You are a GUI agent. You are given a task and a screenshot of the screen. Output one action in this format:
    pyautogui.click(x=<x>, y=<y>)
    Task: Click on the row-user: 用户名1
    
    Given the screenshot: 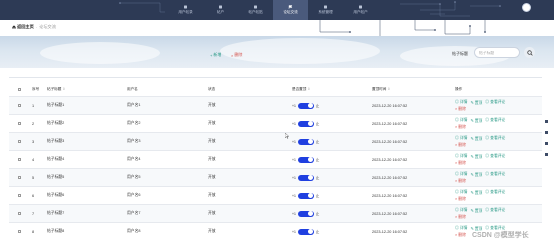 What is the action you would take?
    pyautogui.click(x=134, y=105)
    